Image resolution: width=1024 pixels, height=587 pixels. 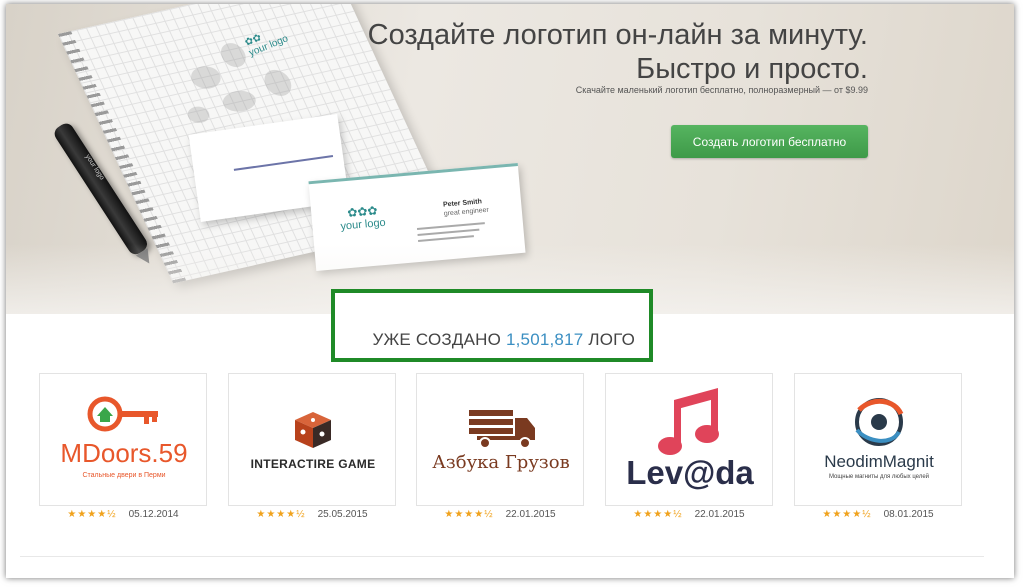 I want to click on card-logo-text: your logo, so click(x=363, y=224).